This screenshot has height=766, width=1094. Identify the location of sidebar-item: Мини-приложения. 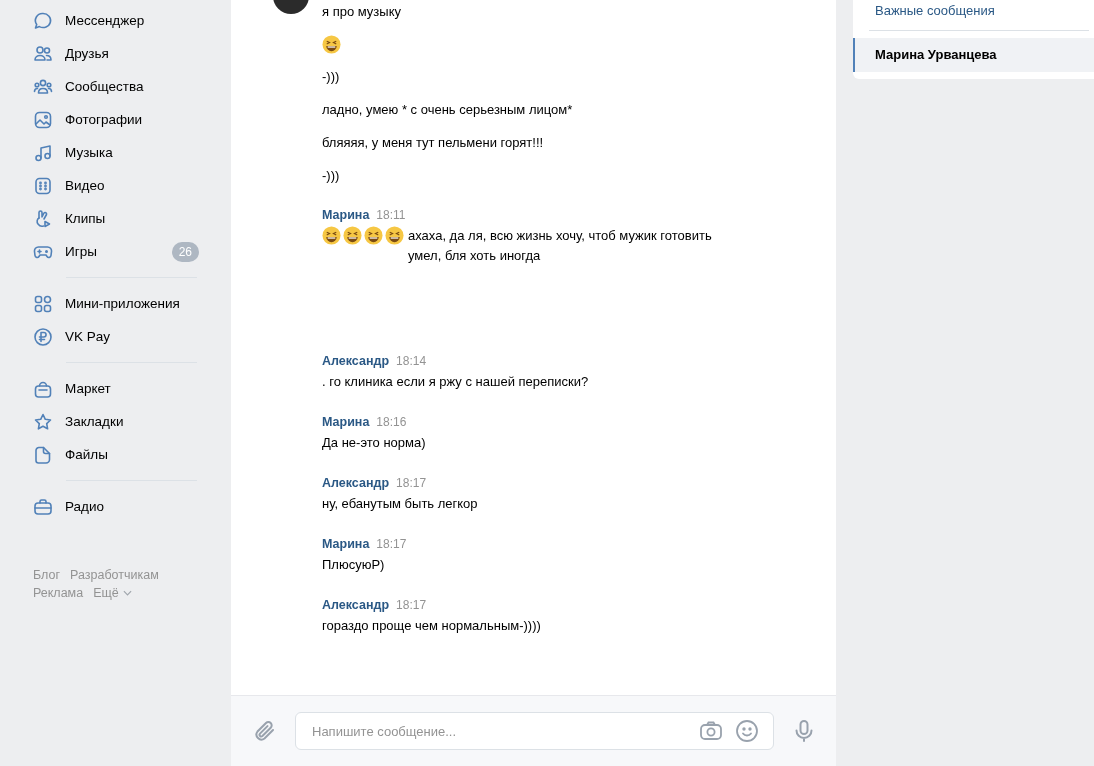
(120, 303).